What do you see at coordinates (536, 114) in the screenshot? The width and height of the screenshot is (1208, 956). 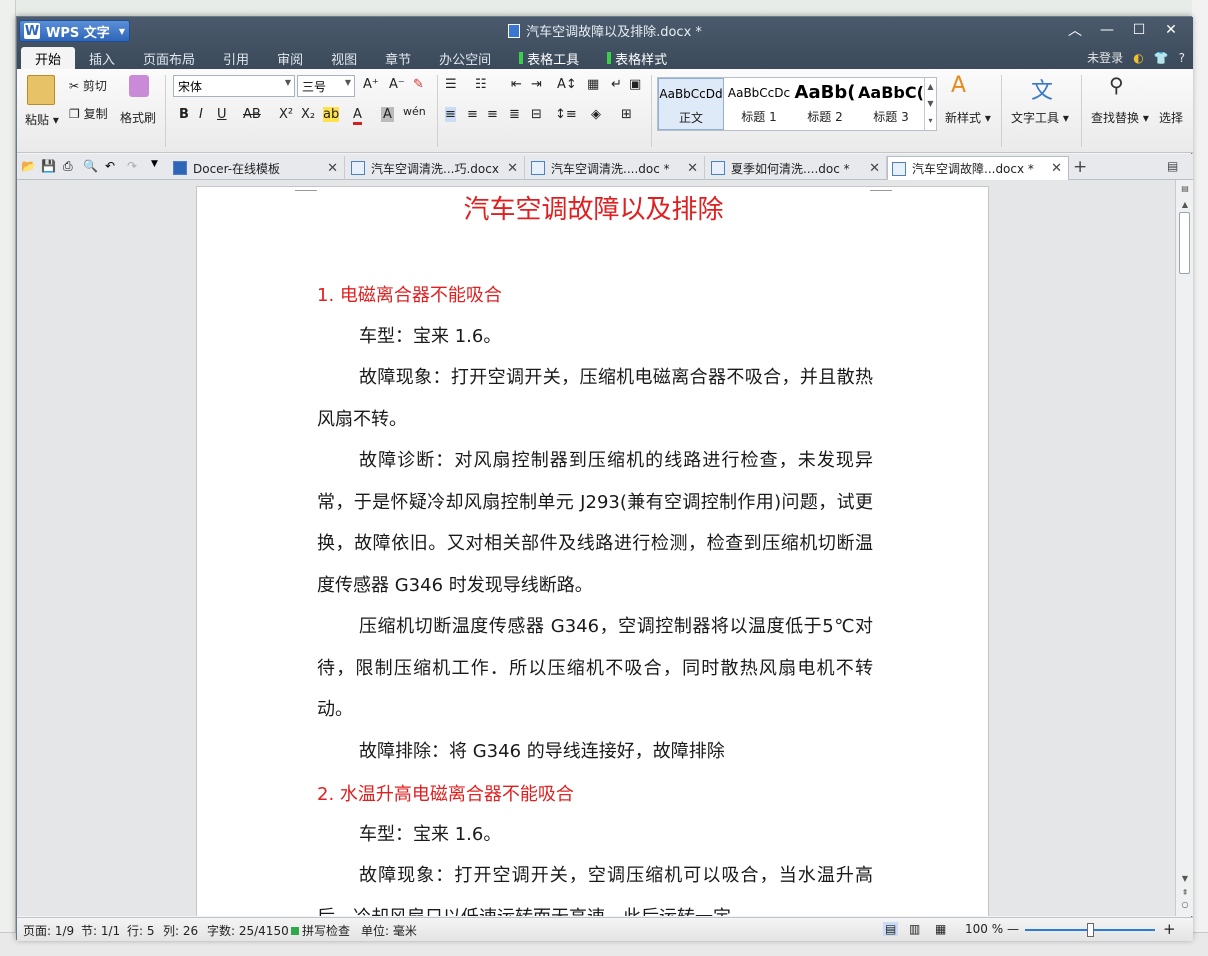 I see `distributed-icon: ⊟` at bounding box center [536, 114].